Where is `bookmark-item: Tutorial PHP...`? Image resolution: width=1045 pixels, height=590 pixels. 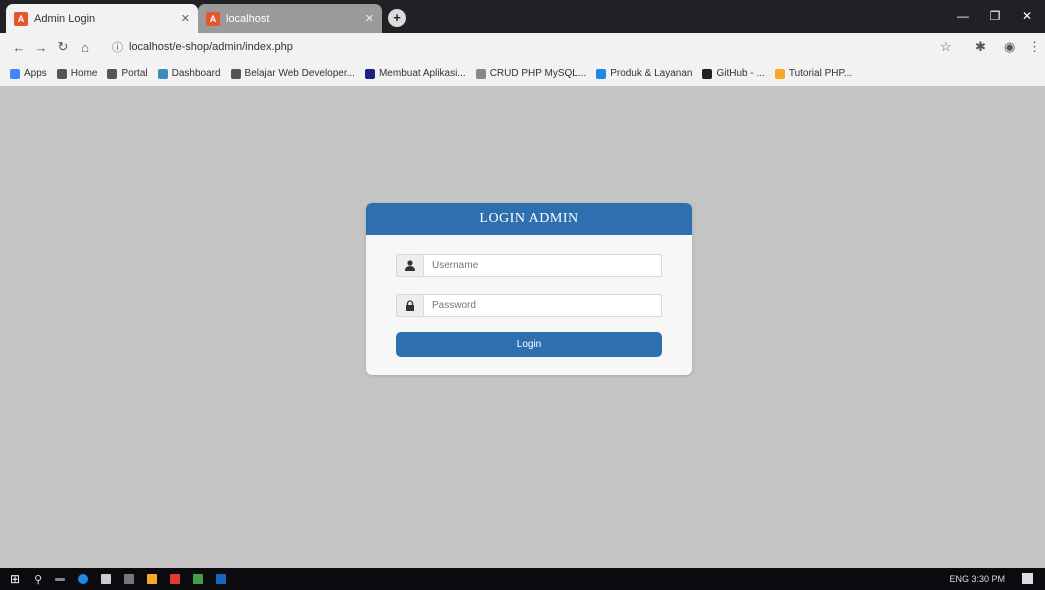 bookmark-item: Tutorial PHP... is located at coordinates (813, 73).